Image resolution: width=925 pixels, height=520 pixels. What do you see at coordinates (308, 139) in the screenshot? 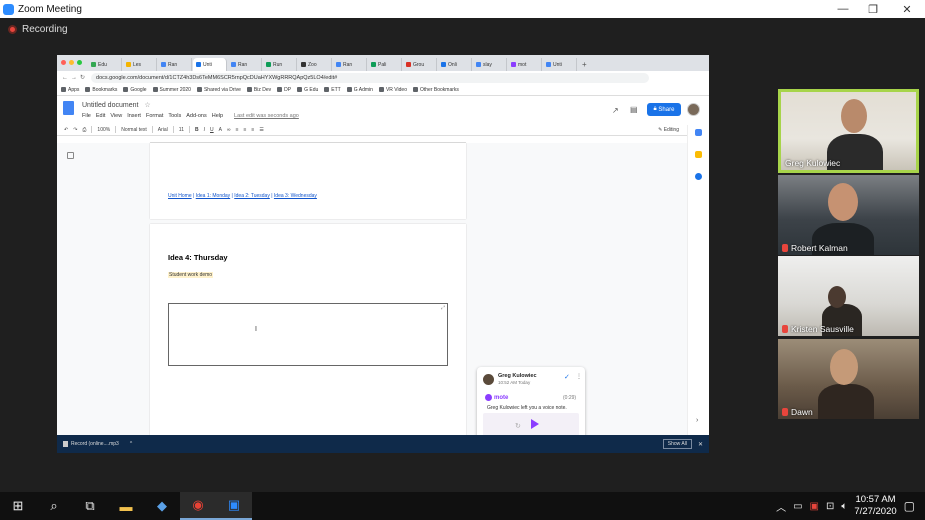
I see `ruler` at bounding box center [308, 139].